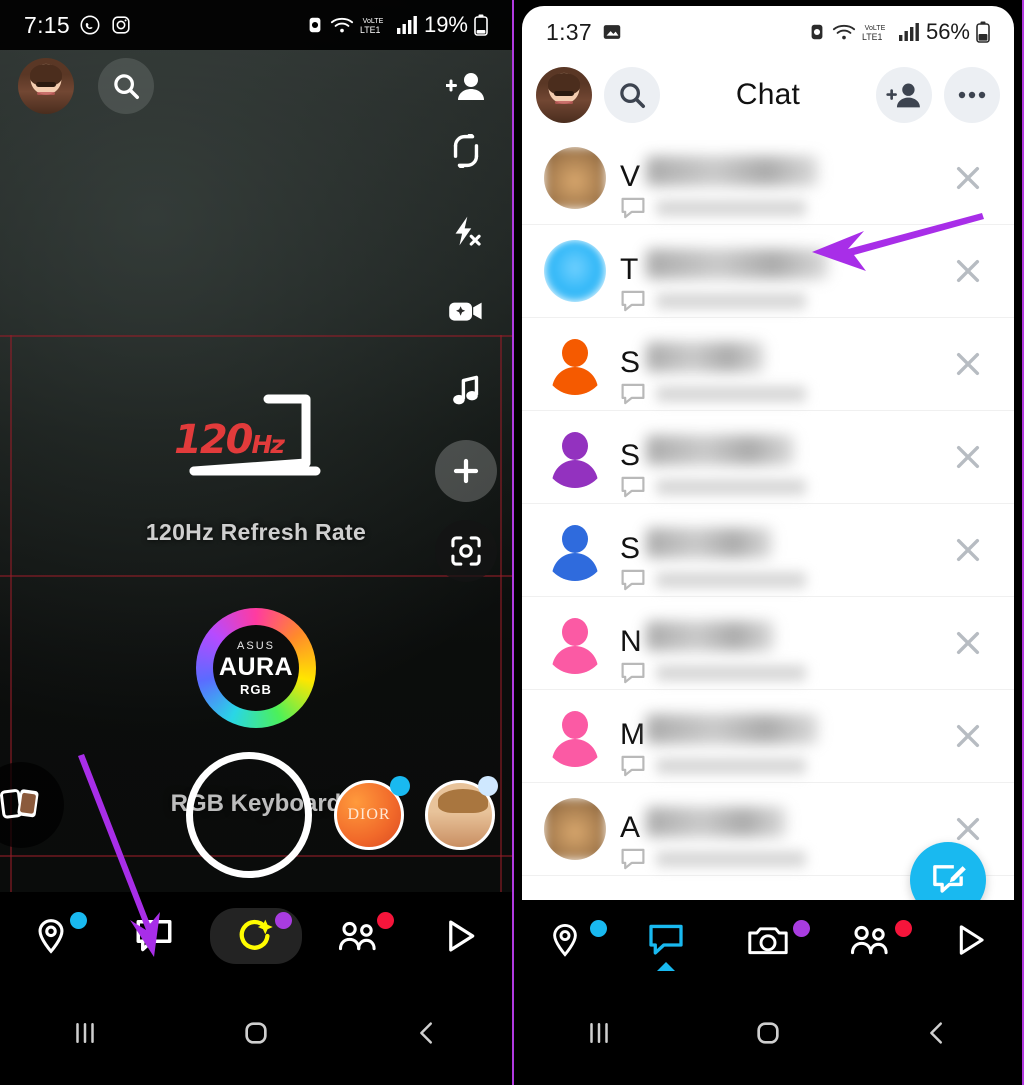 The height and width of the screenshot is (1085, 1024). What do you see at coordinates (768, 736) in the screenshot?
I see `chat-row: M` at bounding box center [768, 736].